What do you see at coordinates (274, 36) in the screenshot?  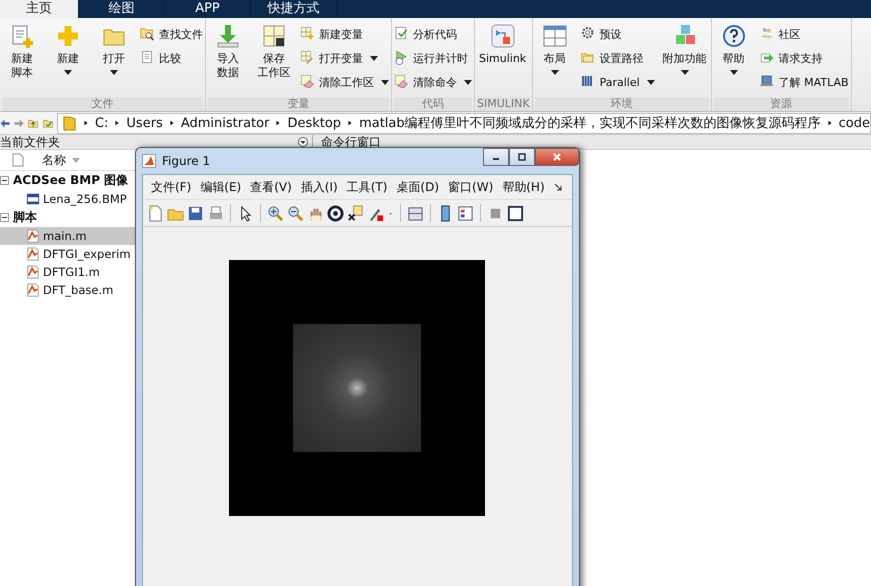 I see `grid-icon` at bounding box center [274, 36].